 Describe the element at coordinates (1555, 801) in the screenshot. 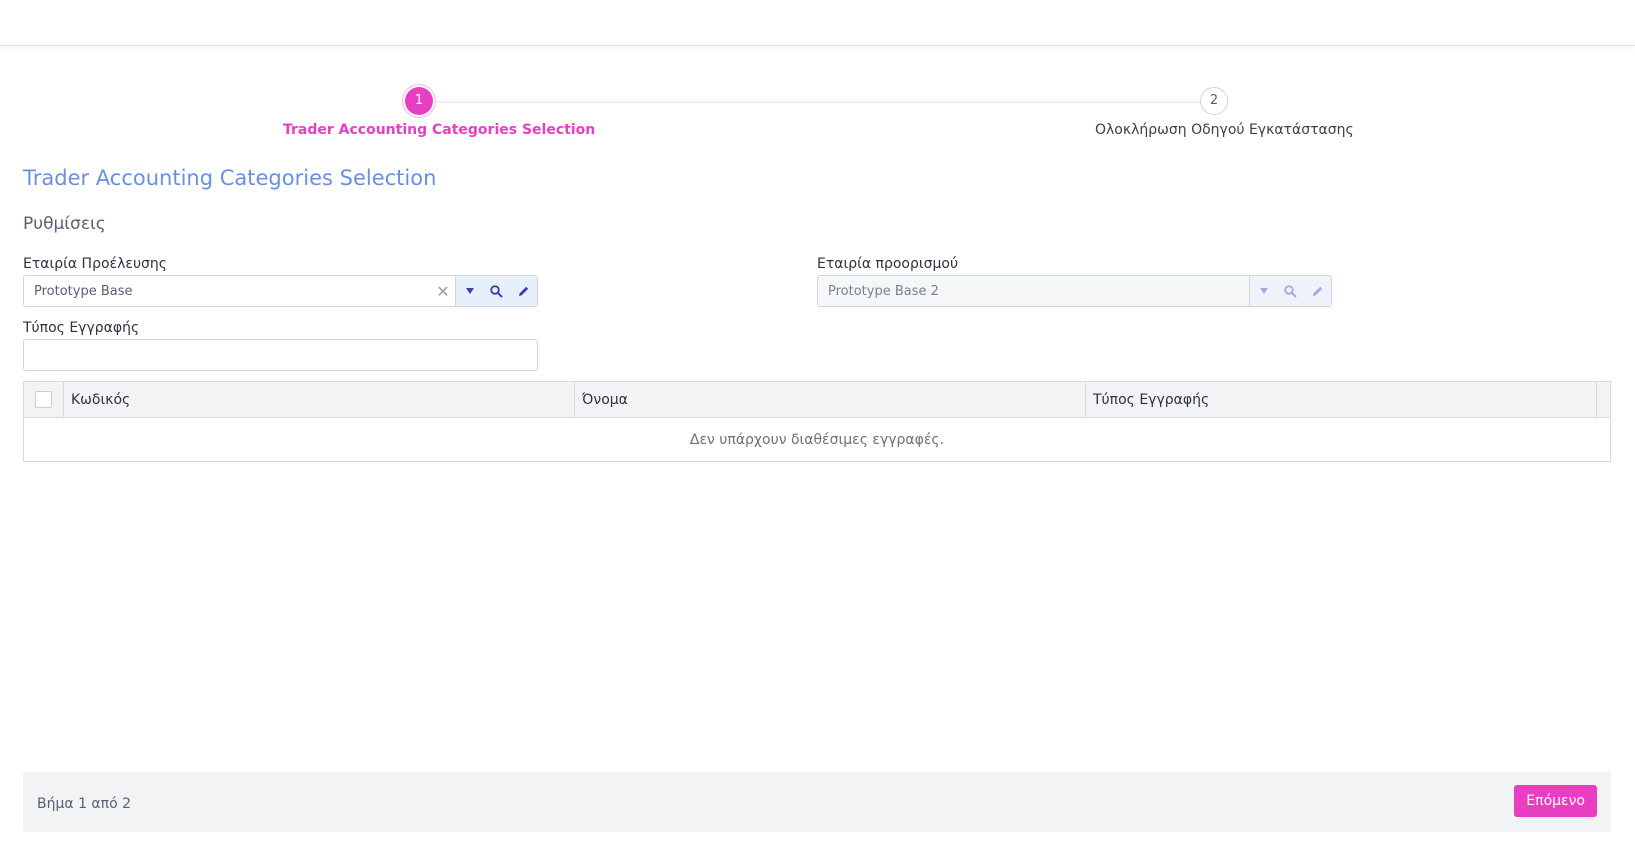

I see `next-button: Επόμενο` at that location.